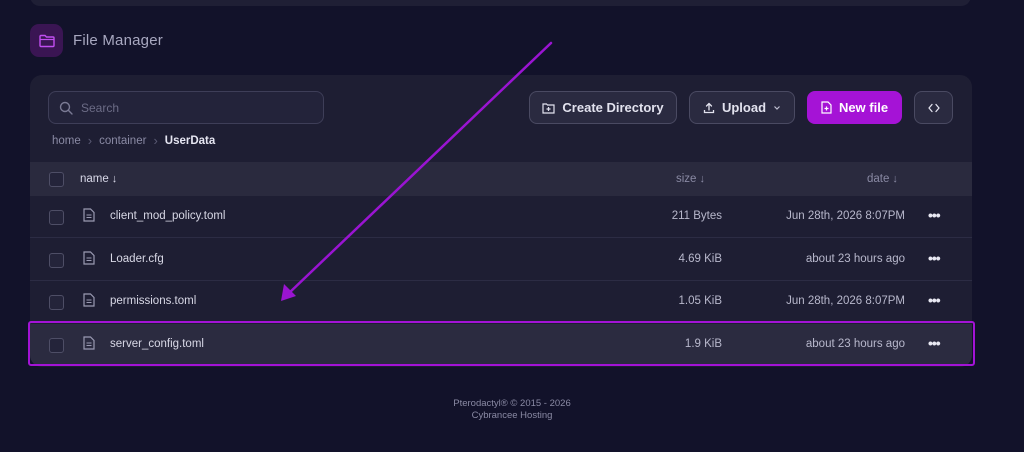 Image resolution: width=1024 pixels, height=452 pixels. I want to click on search-box, so click(186, 107).